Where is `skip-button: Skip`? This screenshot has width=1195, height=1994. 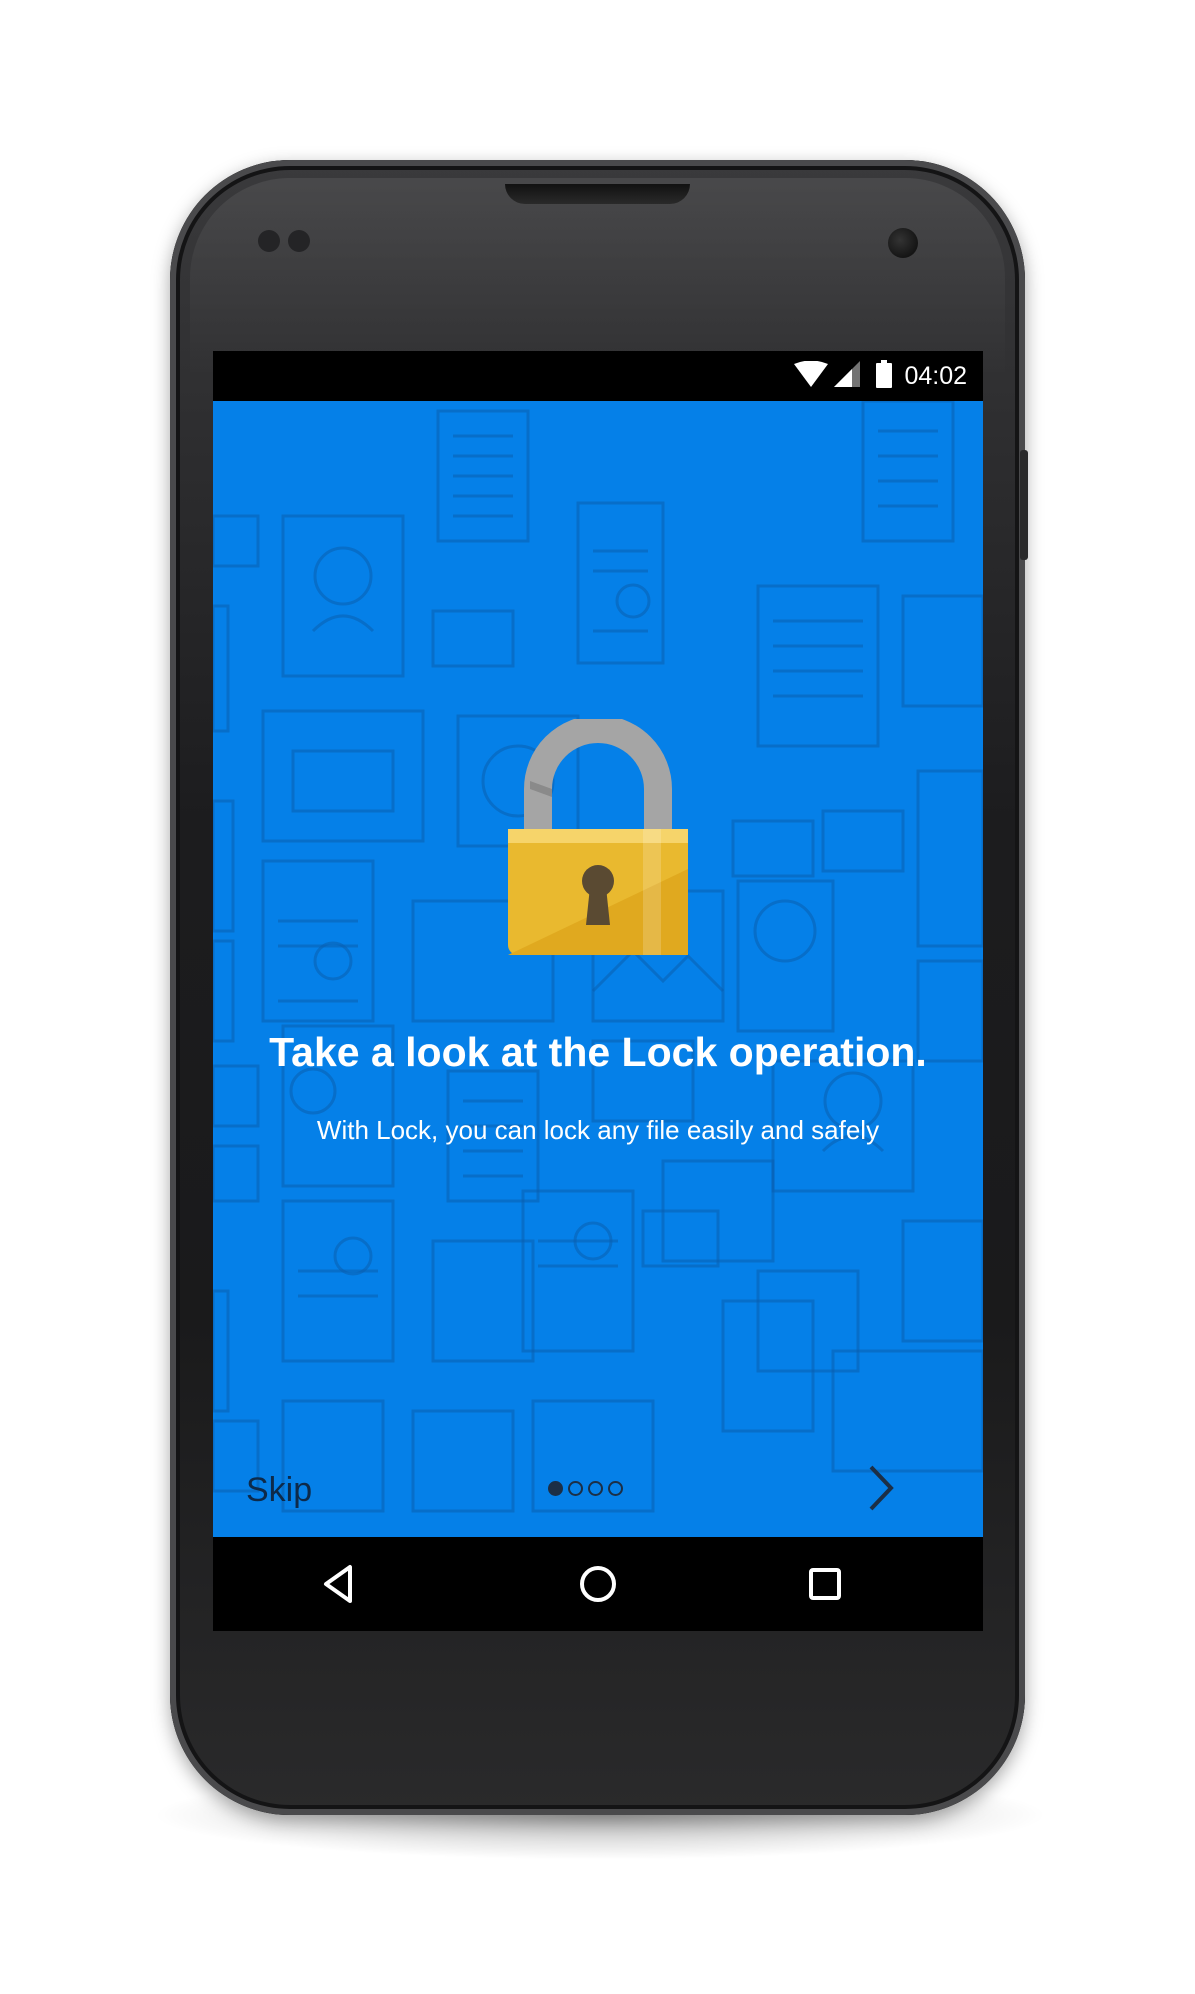
skip-button: Skip is located at coordinates (279, 1490).